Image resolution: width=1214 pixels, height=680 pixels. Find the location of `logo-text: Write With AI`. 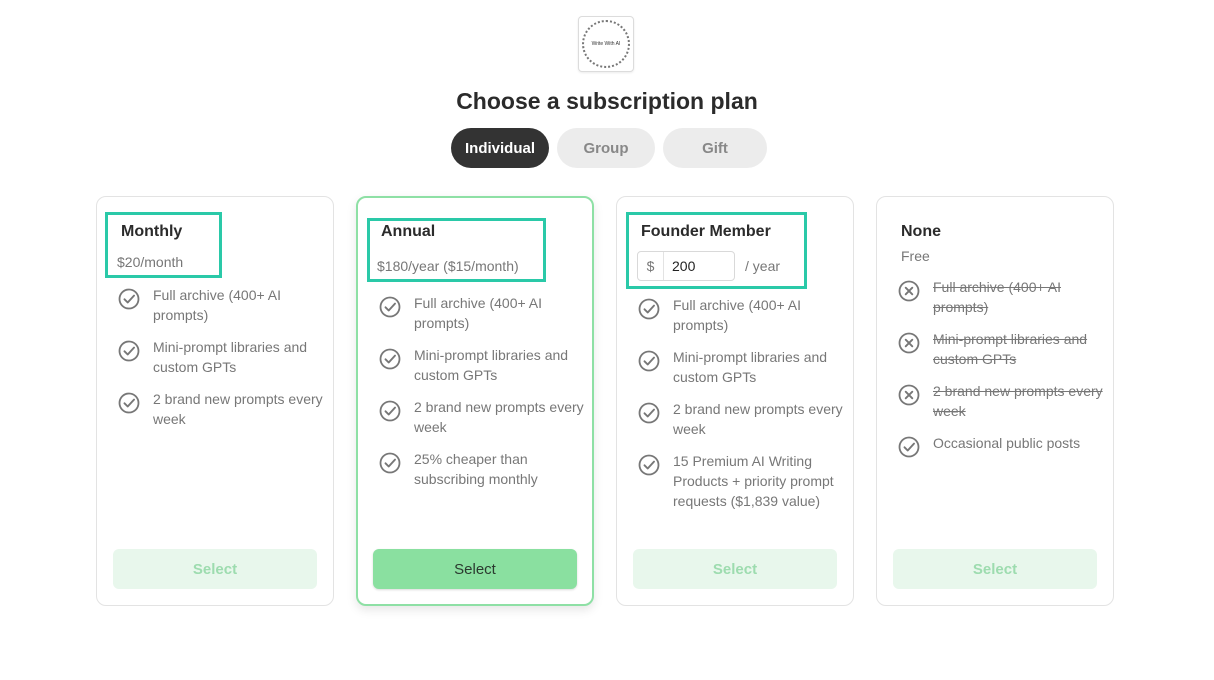

logo-text: Write With AI is located at coordinates (606, 44).